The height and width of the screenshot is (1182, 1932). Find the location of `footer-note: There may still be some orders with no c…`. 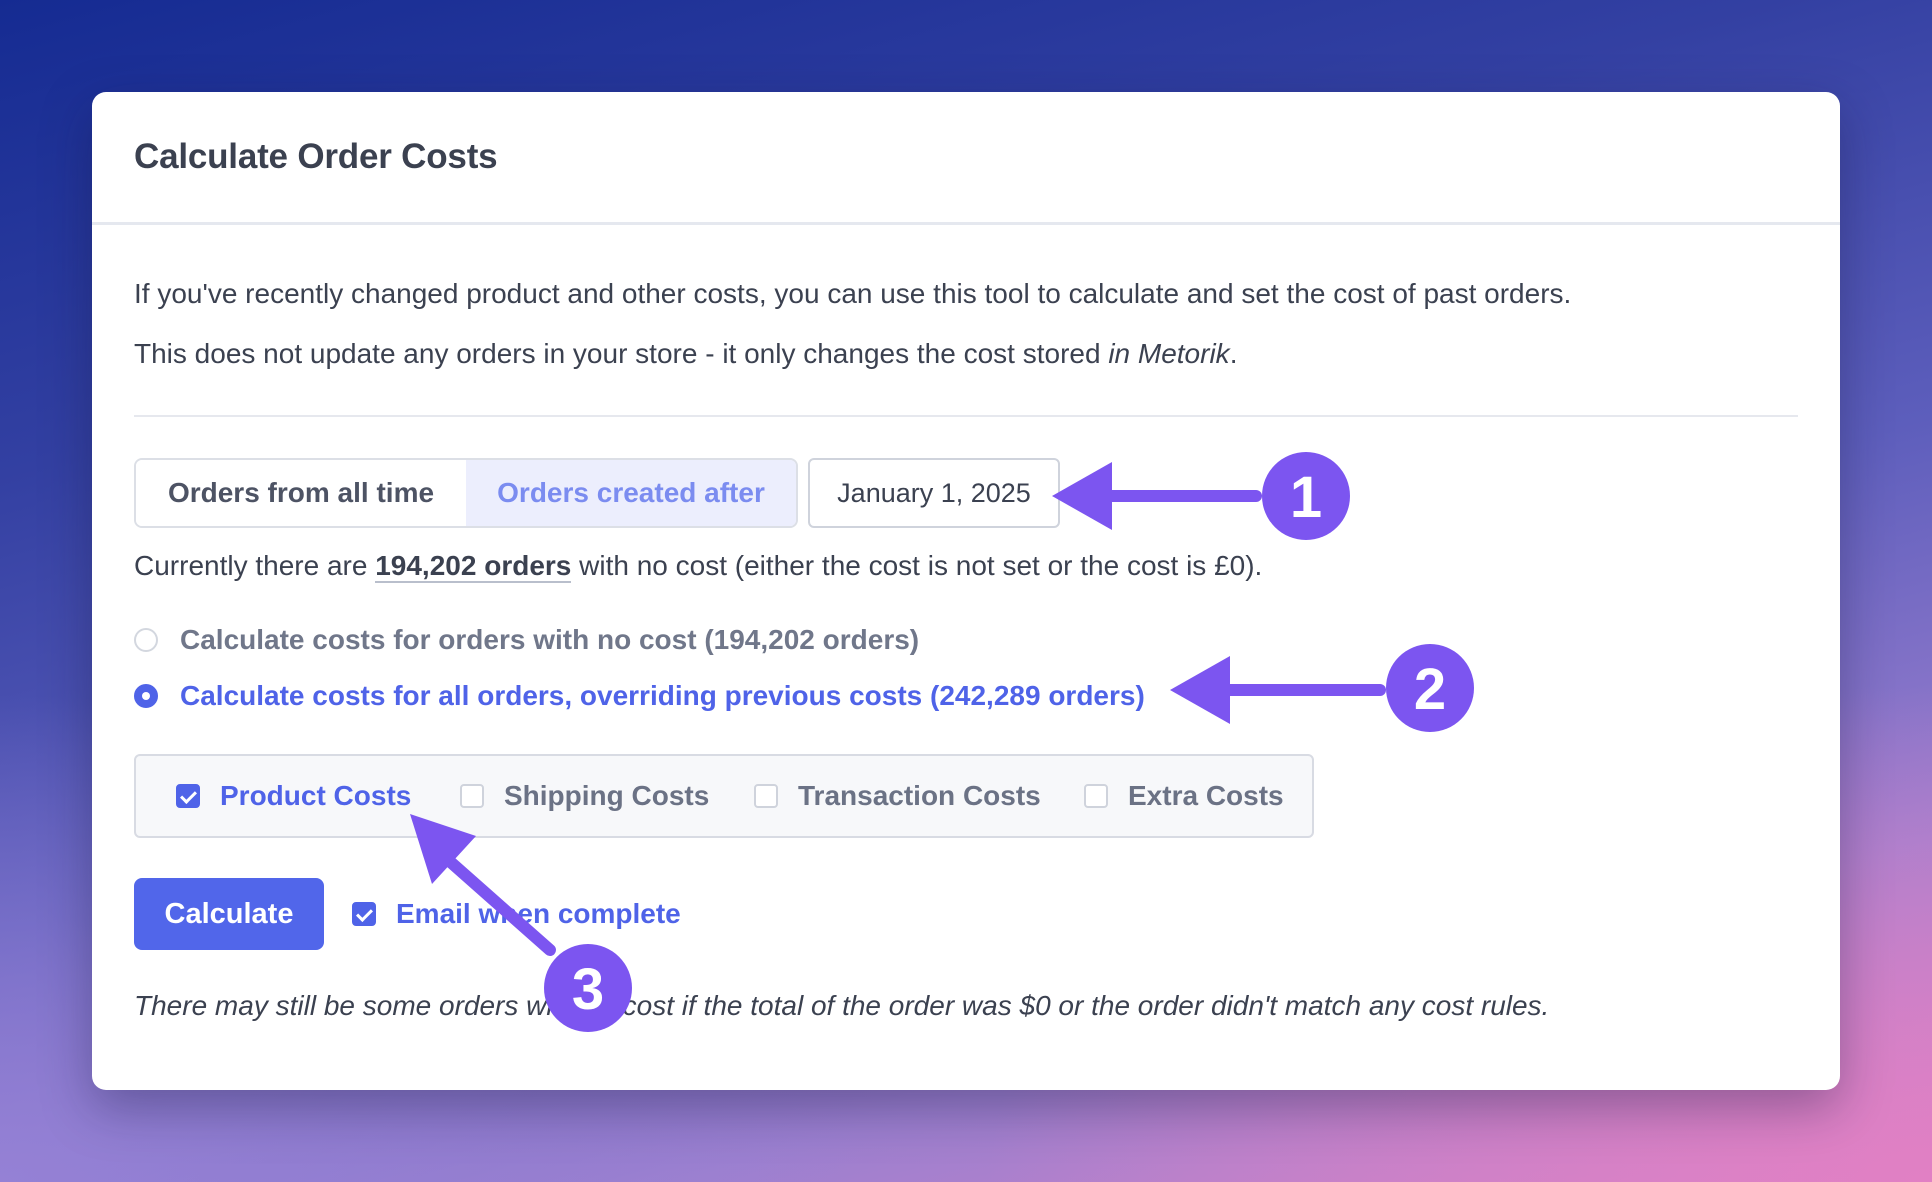

footer-note: There may still be some orders with no c… is located at coordinates (842, 1005).